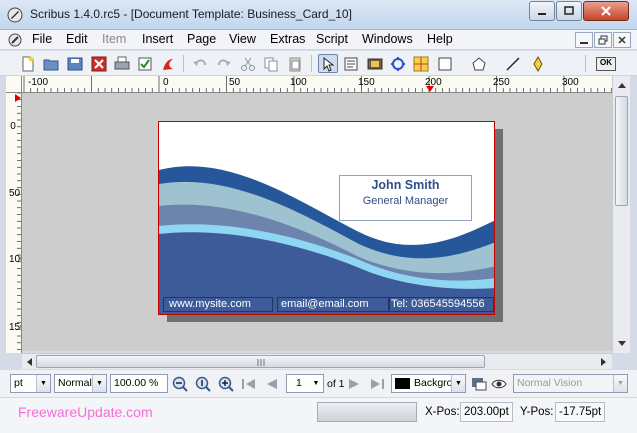  Describe the element at coordinates (14, 84) in the screenshot. I see `ruler-corner` at that location.